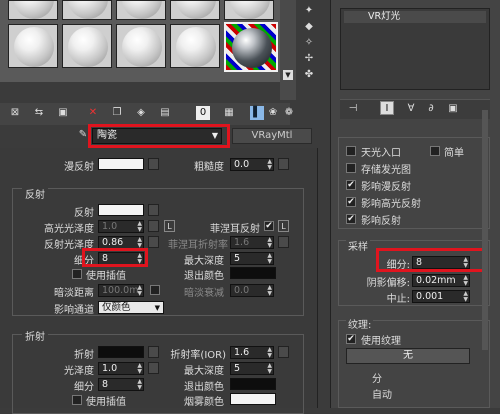 The width and height of the screenshot is (500, 414). What do you see at coordinates (121, 226) in the screenshot?
I see `hilight-gloss-spinner: 1.0 ▲ ▼` at bounding box center [121, 226].